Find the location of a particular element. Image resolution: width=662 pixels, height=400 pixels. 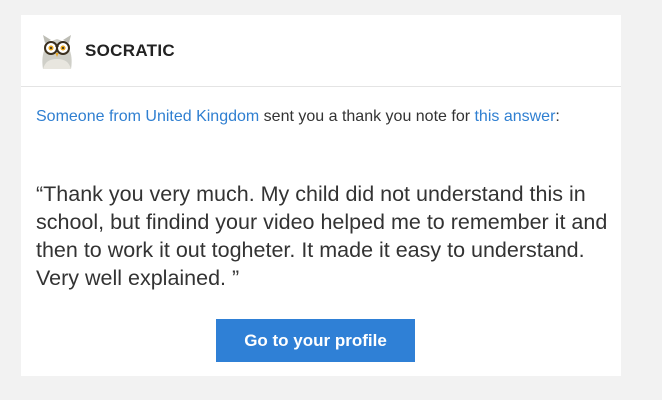

owl-logo-icon is located at coordinates (57, 51).